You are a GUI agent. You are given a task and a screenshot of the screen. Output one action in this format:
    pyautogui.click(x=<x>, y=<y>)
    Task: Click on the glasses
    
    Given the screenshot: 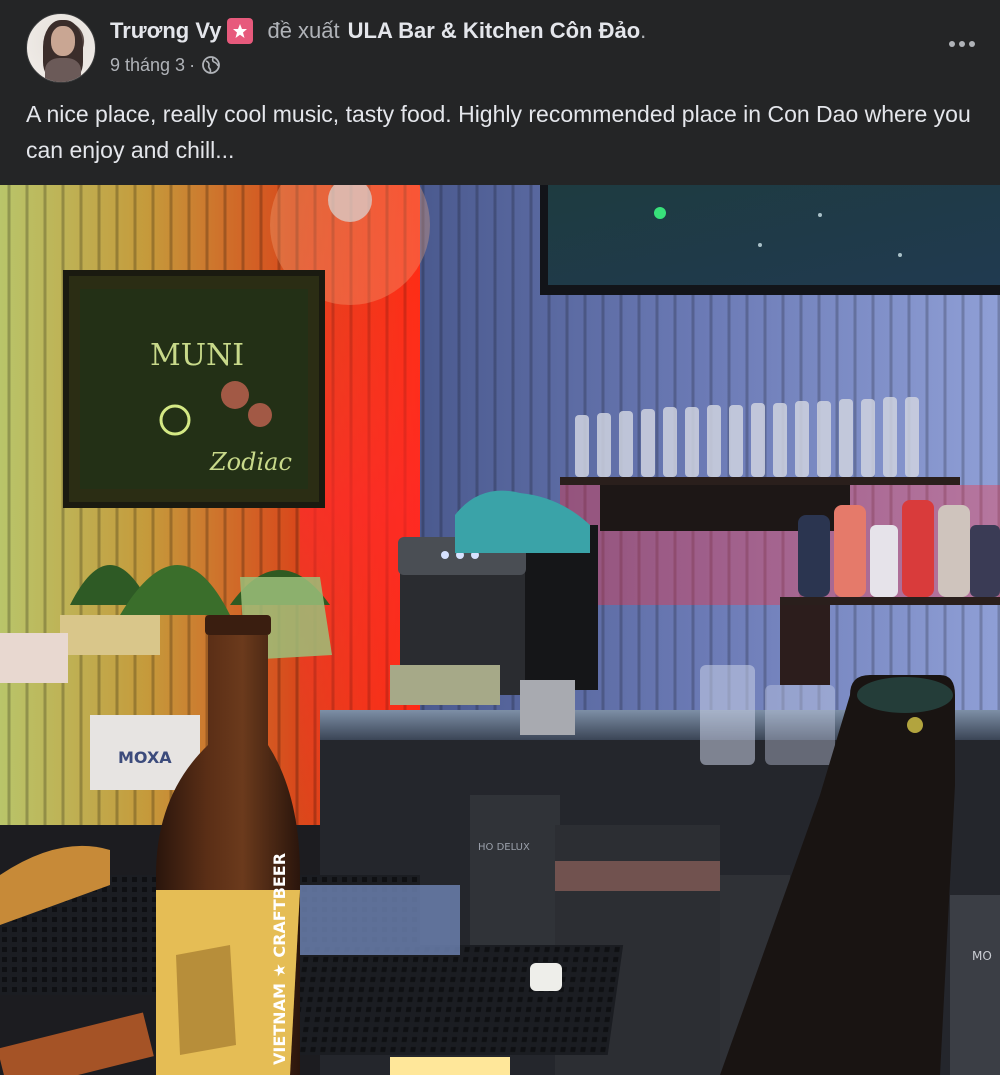 What is the action you would take?
    pyautogui.click(x=727, y=715)
    